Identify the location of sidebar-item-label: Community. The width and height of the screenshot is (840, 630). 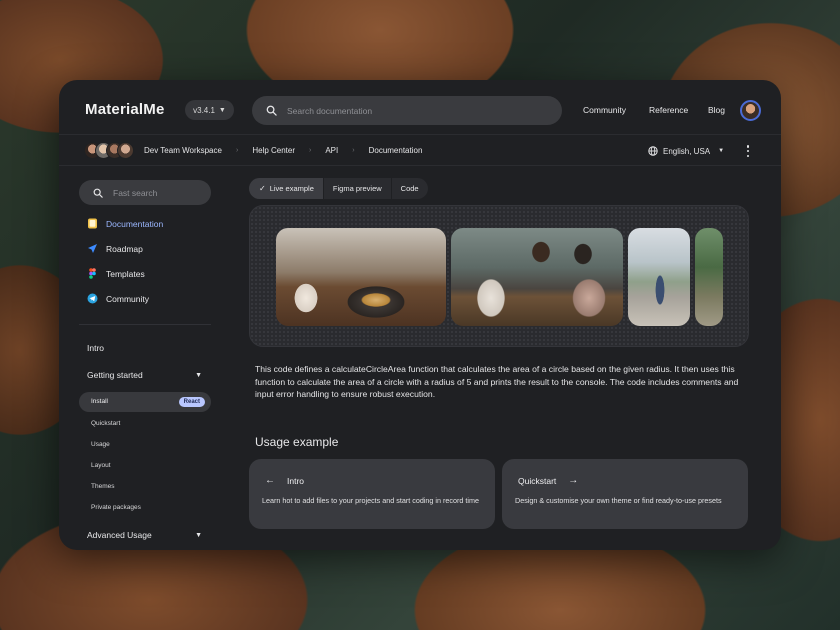
(127, 298).